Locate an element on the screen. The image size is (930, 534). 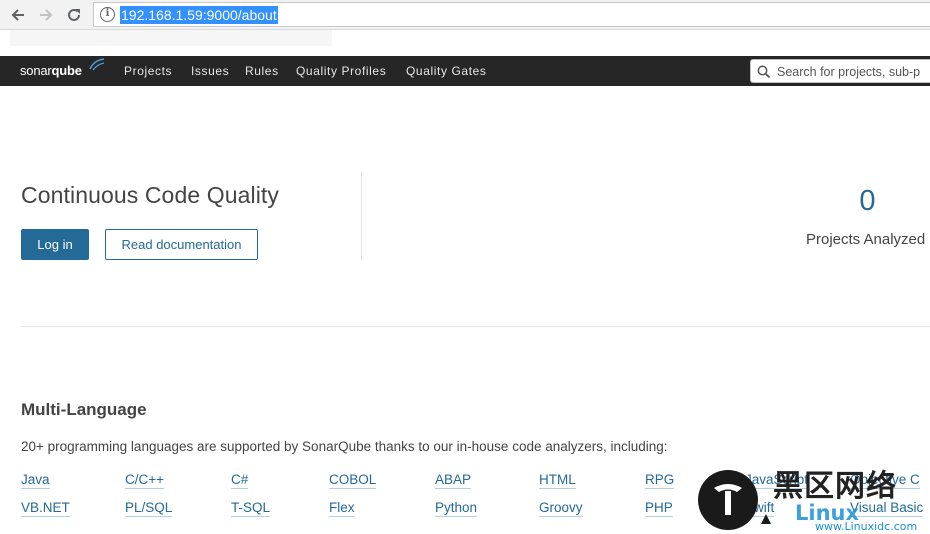
nav-quality-gates: Quality Gates is located at coordinates (446, 71).